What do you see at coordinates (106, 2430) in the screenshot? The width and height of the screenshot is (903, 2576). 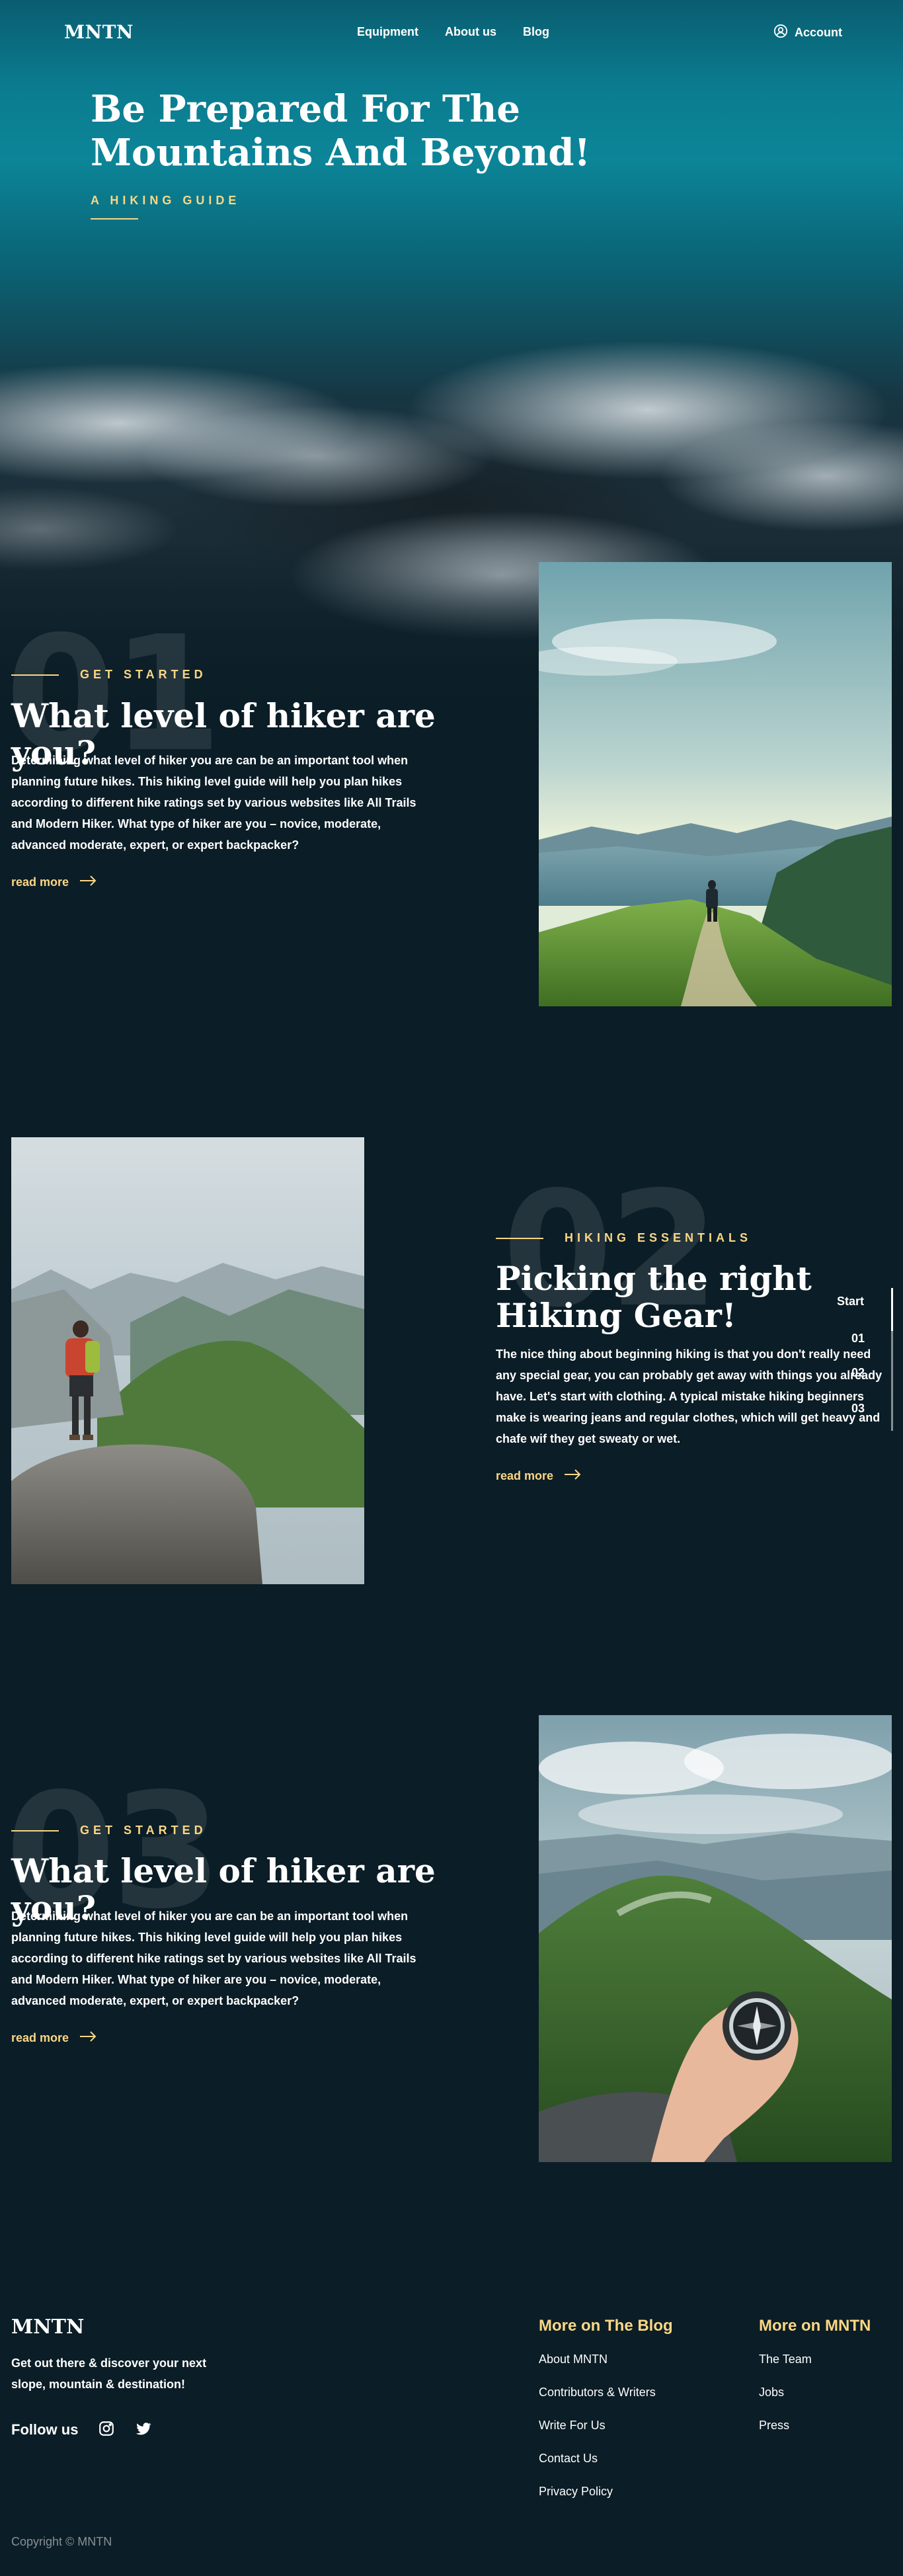 I see `instagram-icon` at bounding box center [106, 2430].